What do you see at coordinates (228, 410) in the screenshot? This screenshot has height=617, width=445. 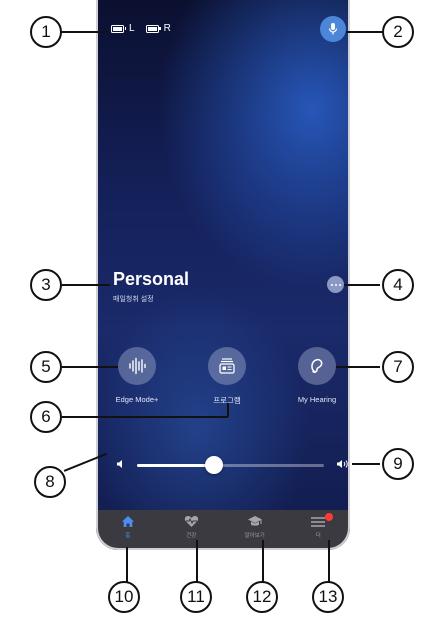 I see `leader-6-vertical` at bounding box center [228, 410].